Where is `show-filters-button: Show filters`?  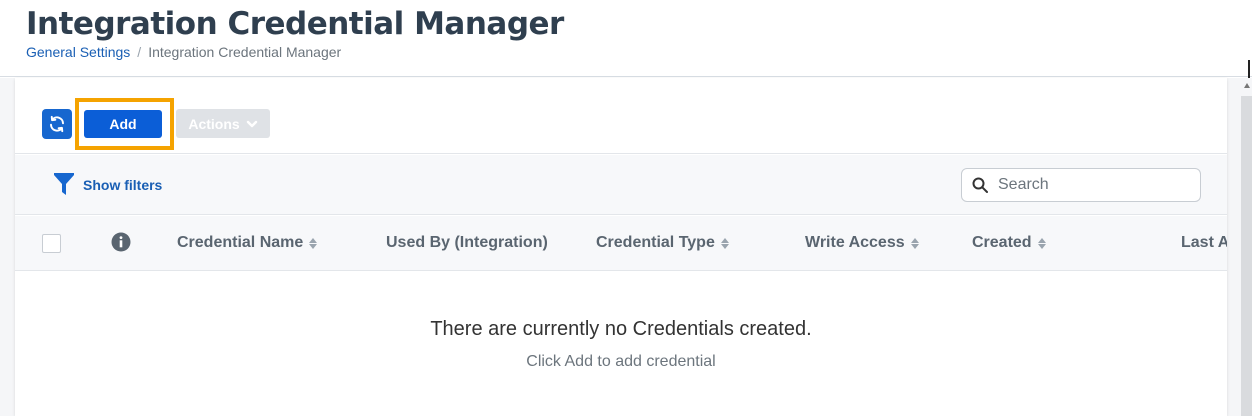 show-filters-button: Show filters is located at coordinates (107, 185).